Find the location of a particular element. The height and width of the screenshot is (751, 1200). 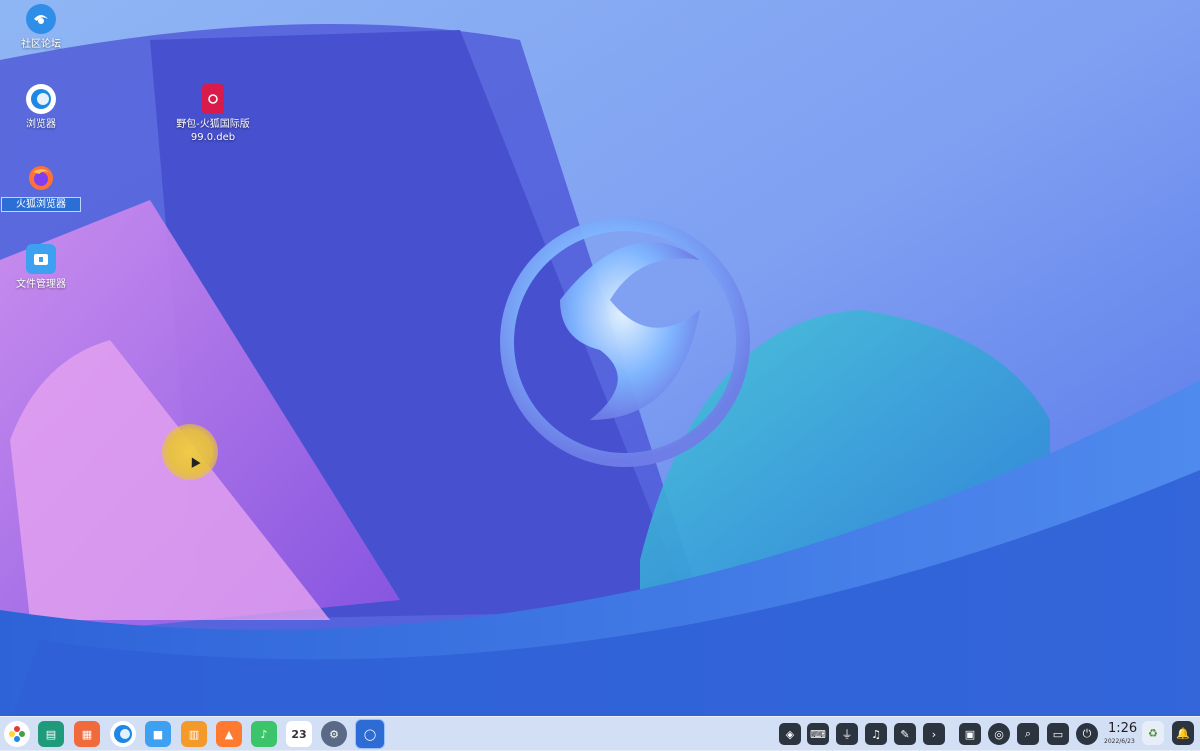

pen-icon: ✎ is located at coordinates (905, 734).